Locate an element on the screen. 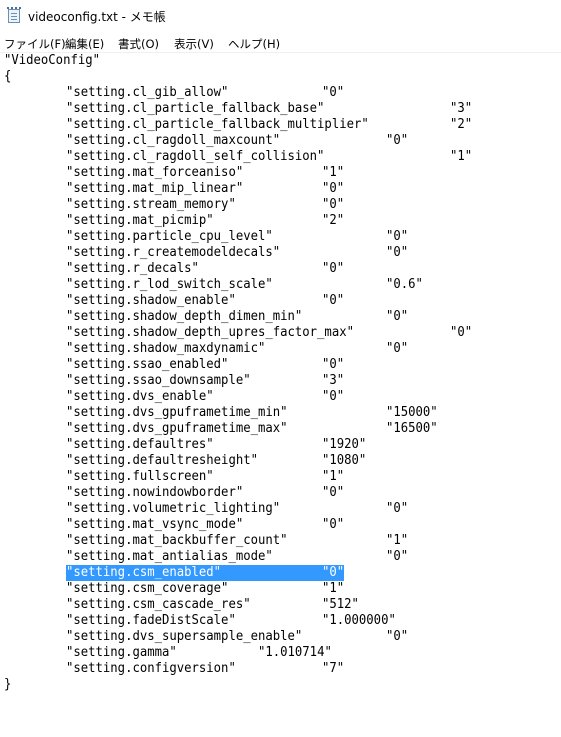 This screenshot has width=561, height=737. setting-line: "setting.ssao_enabled" "0" is located at coordinates (280, 365).